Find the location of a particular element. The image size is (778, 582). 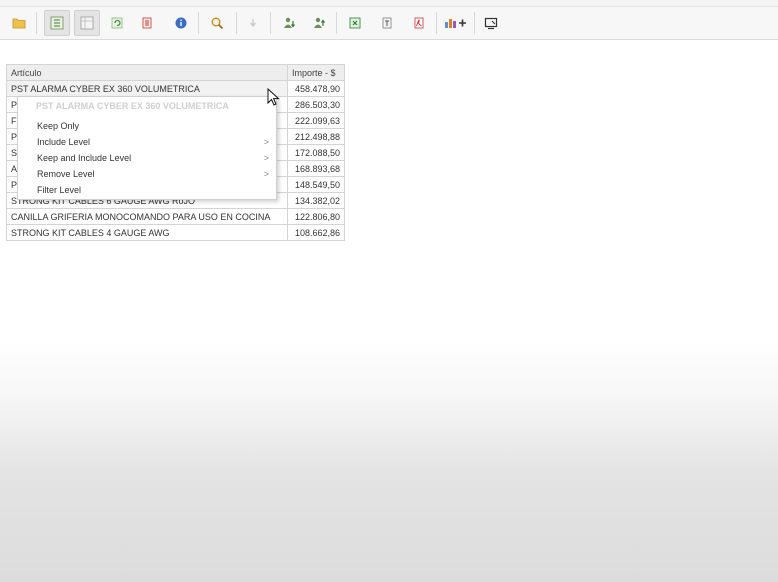

export-excel-button is located at coordinates (355, 23).